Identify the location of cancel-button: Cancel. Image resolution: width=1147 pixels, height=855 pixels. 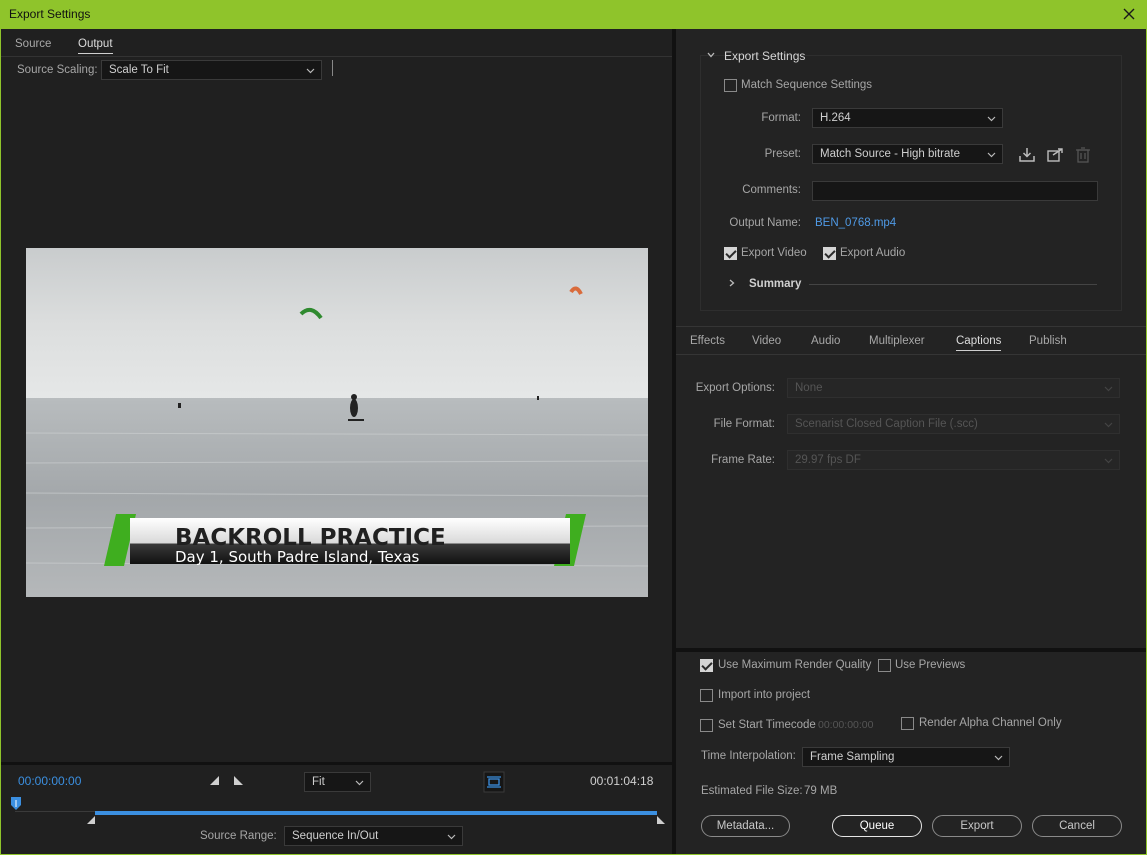
(1077, 826).